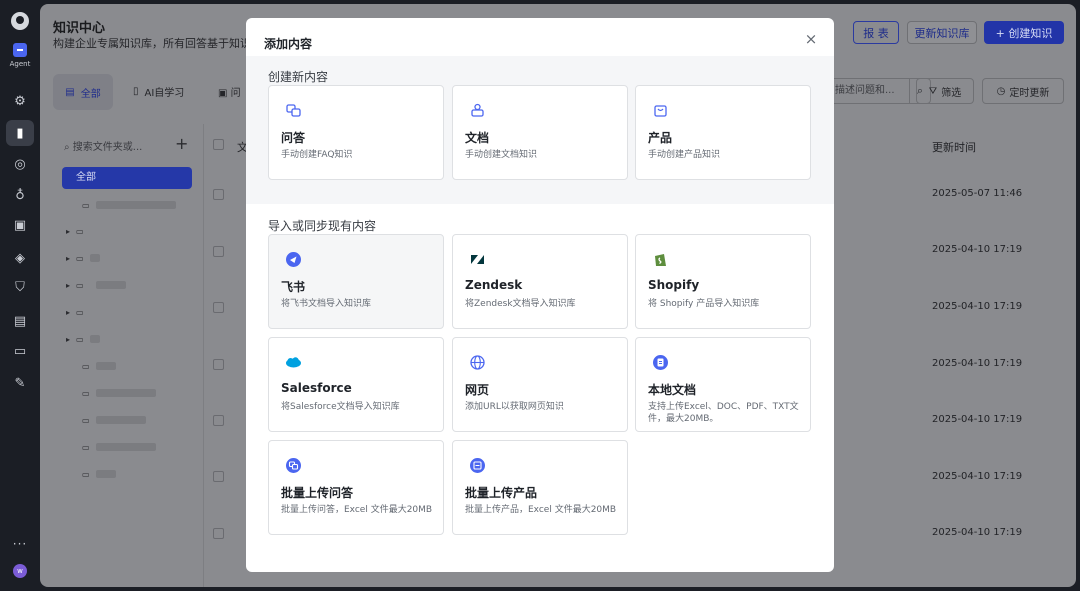 The width and height of the screenshot is (1080, 591). Describe the element at coordinates (317, 493) in the screenshot. I see `card-title: 批量上传问答` at that location.